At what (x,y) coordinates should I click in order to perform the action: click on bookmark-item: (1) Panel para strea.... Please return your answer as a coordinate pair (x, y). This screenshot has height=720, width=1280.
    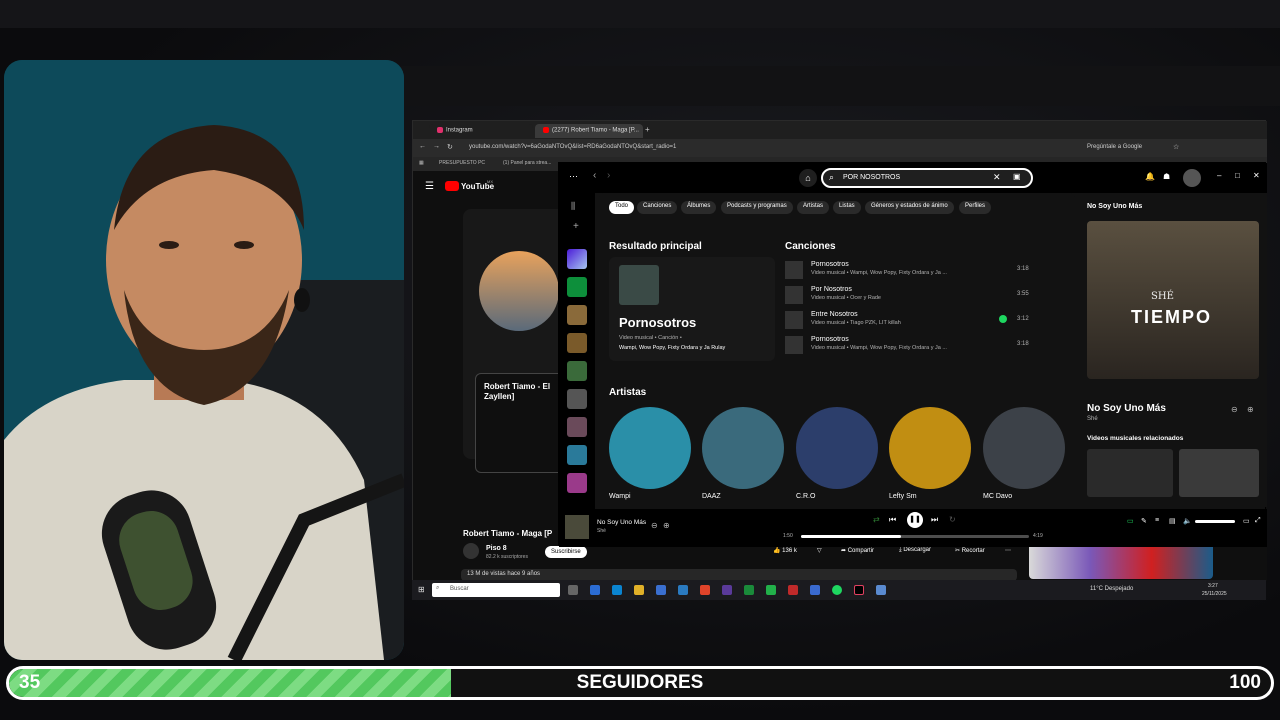
    Looking at the image, I should click on (527, 163).